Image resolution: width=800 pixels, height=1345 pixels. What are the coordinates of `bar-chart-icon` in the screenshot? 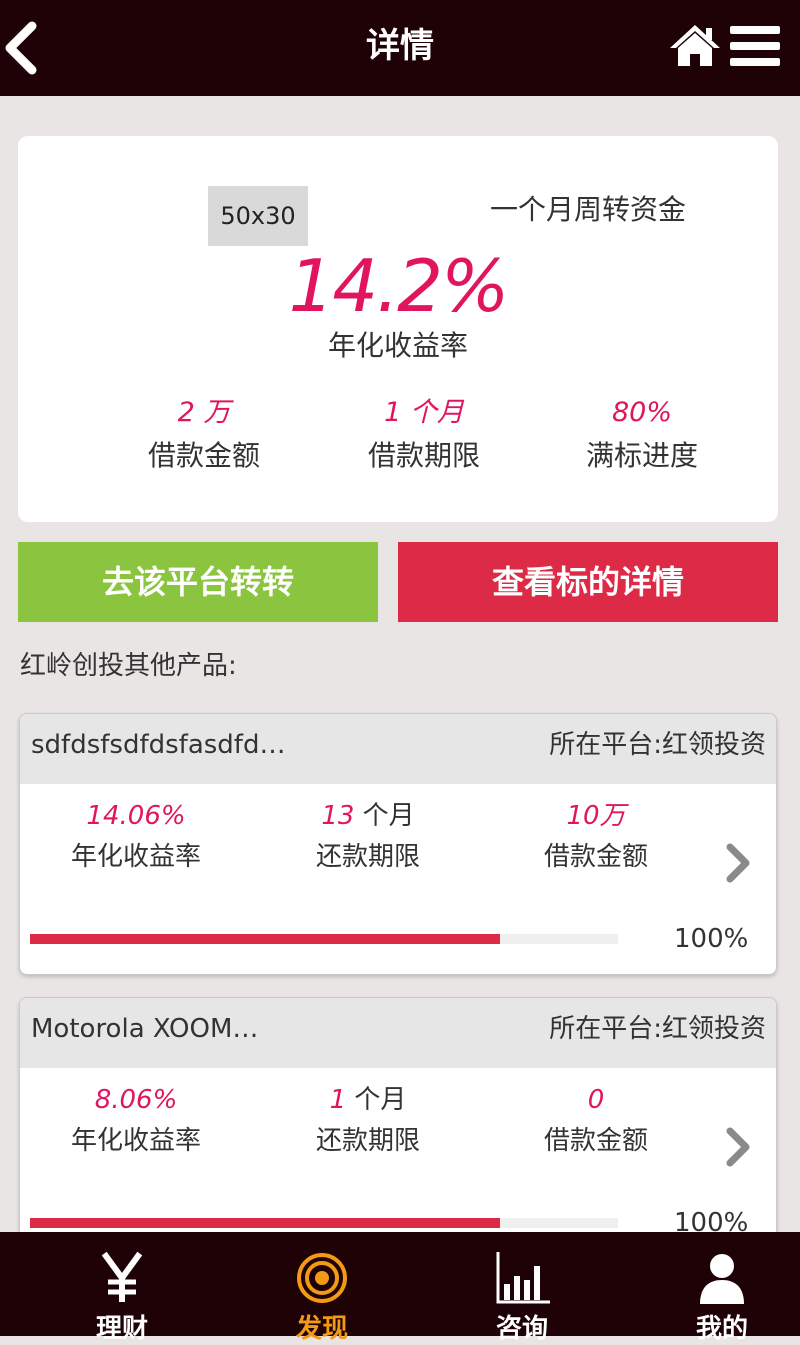 It's located at (523, 1278).